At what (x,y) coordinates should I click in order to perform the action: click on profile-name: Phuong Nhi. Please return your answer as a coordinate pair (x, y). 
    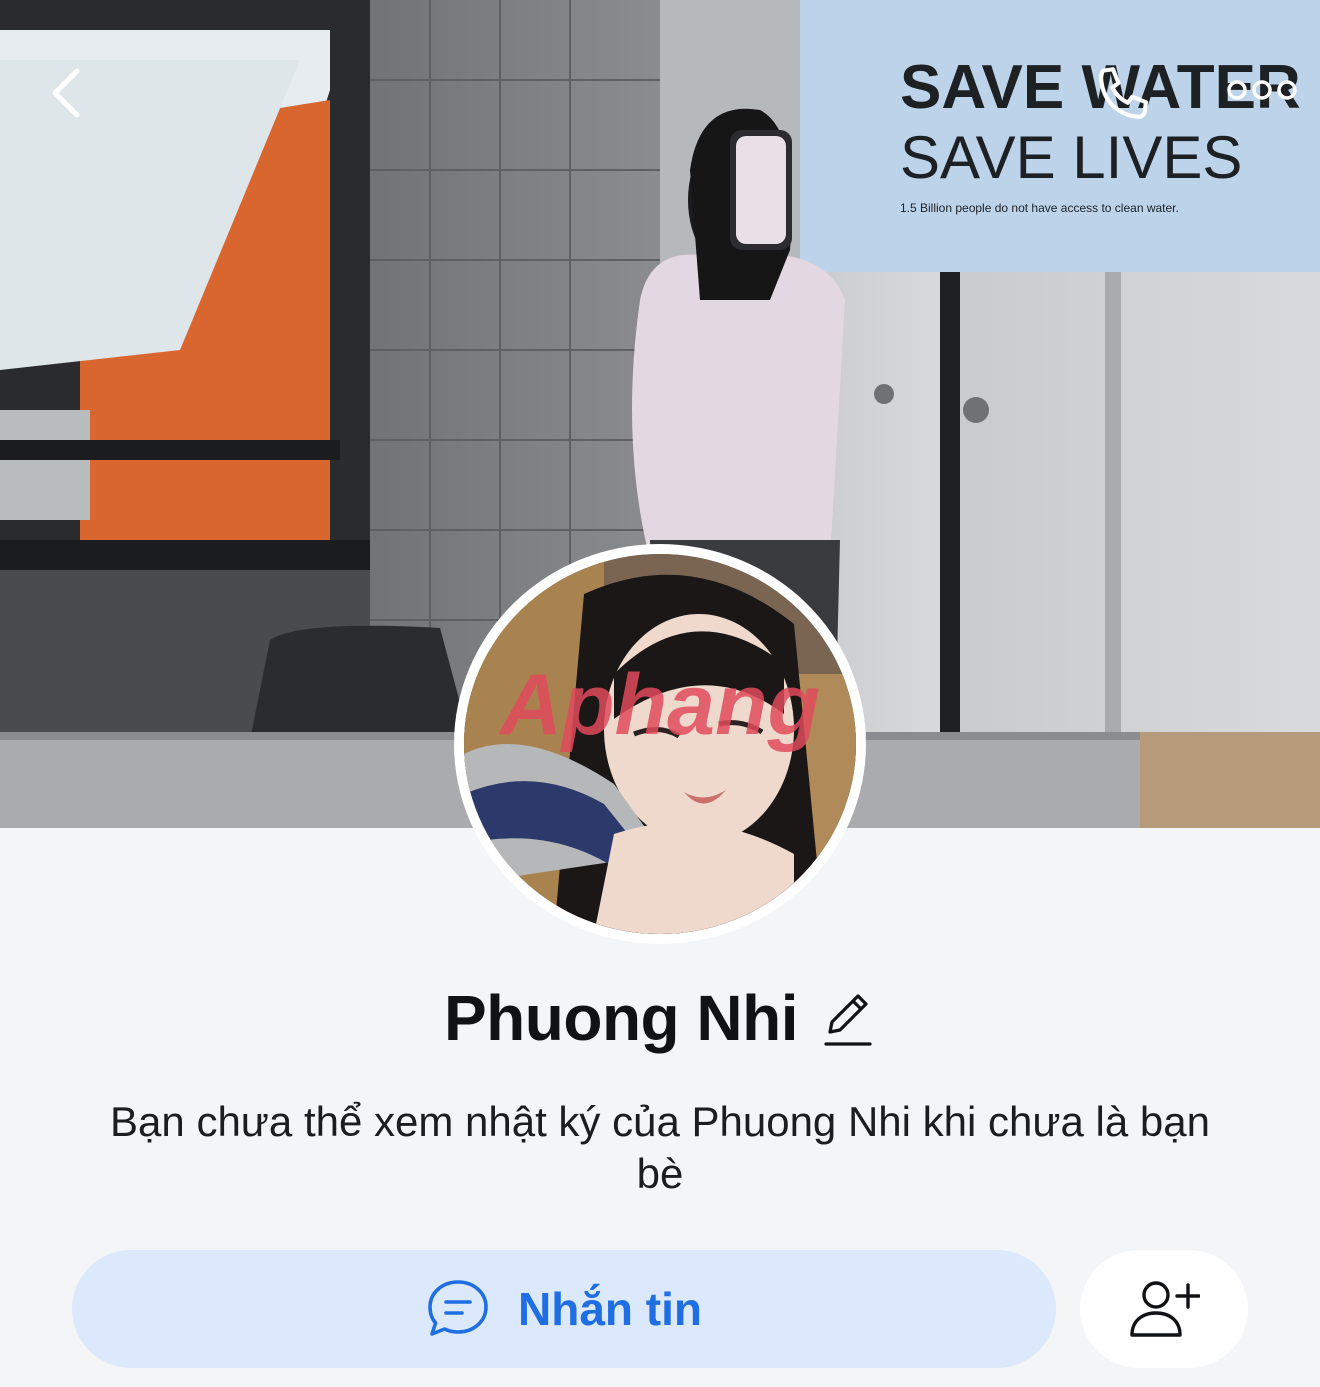
    Looking at the image, I should click on (621, 1018).